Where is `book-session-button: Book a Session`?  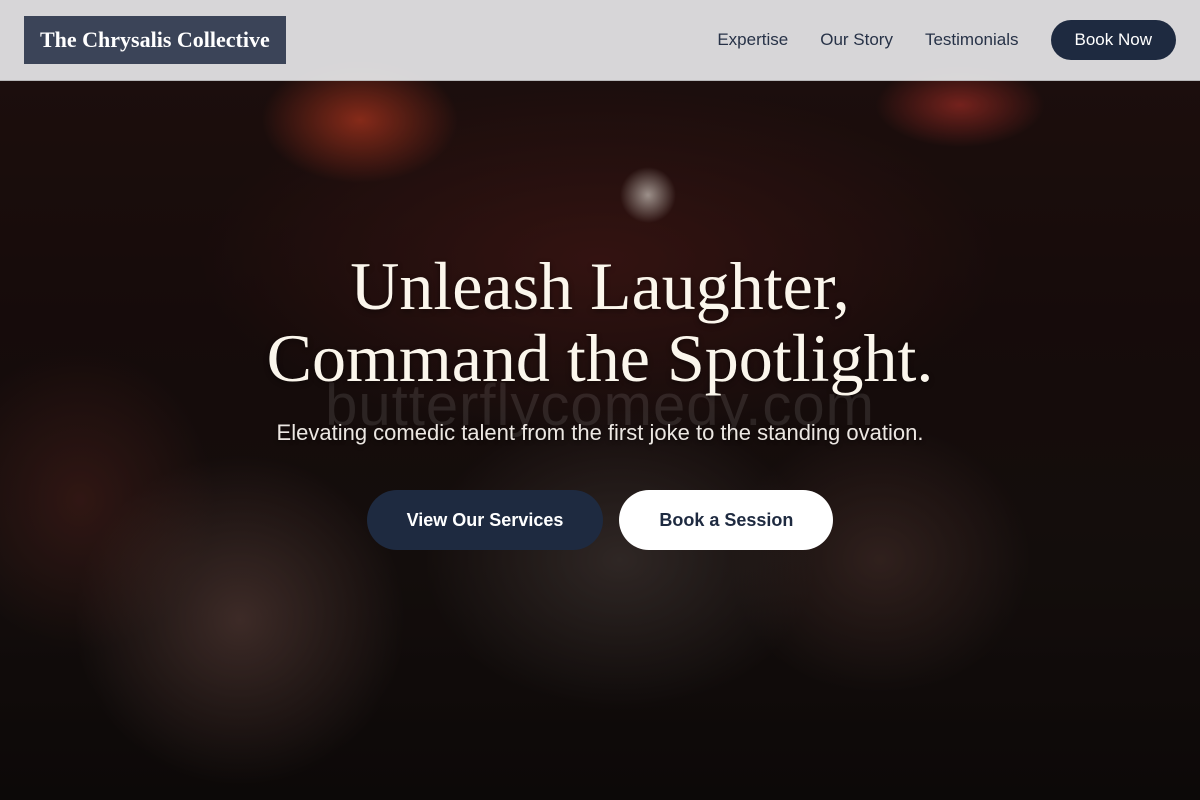 book-session-button: Book a Session is located at coordinates (726, 520).